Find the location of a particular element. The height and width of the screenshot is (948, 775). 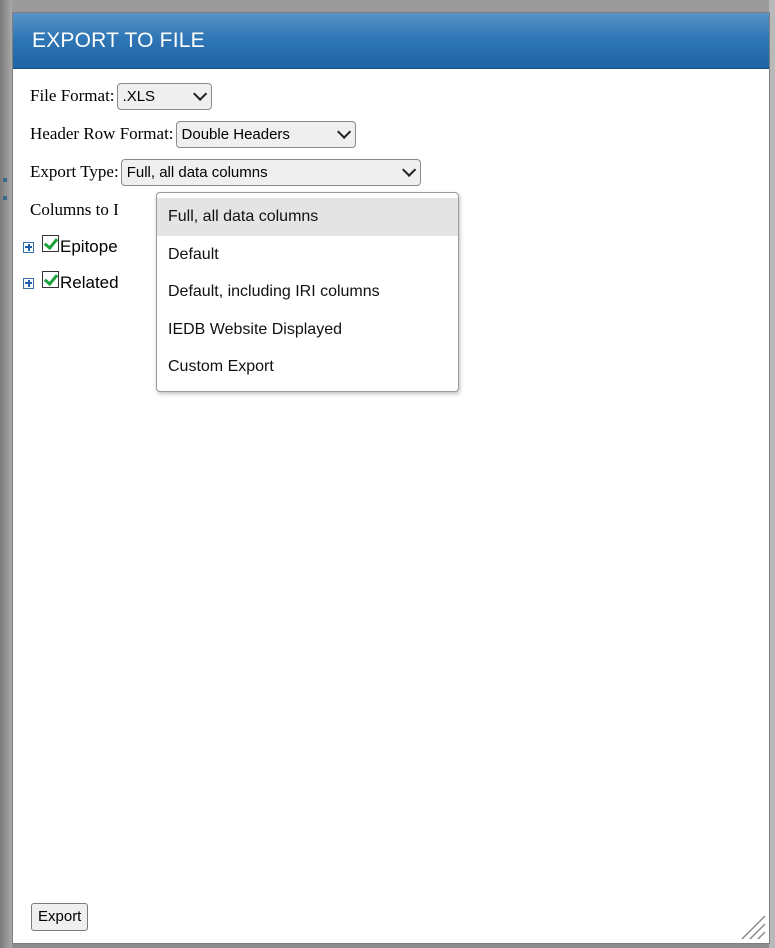

dropdown-option-full: Full, all data columns is located at coordinates (307, 217).